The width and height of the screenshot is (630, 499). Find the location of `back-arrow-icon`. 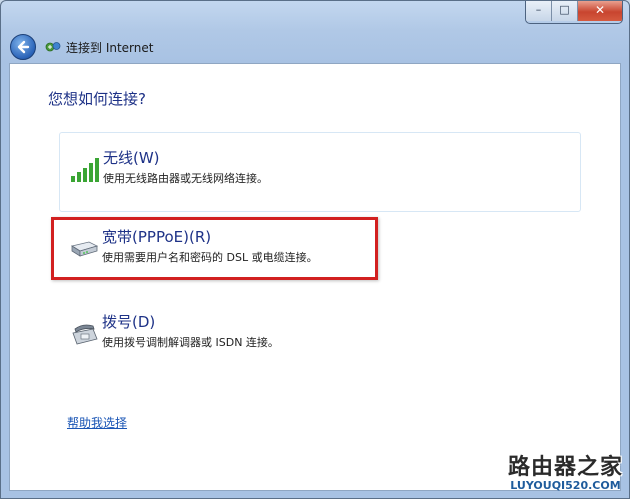

back-arrow-icon is located at coordinates (23, 47).